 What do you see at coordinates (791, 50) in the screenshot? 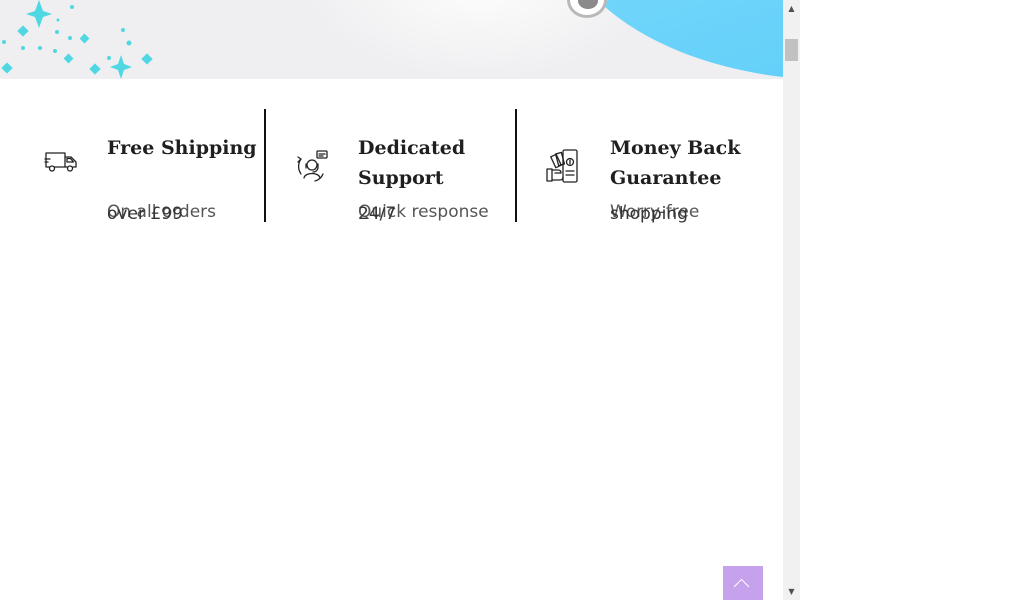
I see `scrollbar-thumb` at bounding box center [791, 50].